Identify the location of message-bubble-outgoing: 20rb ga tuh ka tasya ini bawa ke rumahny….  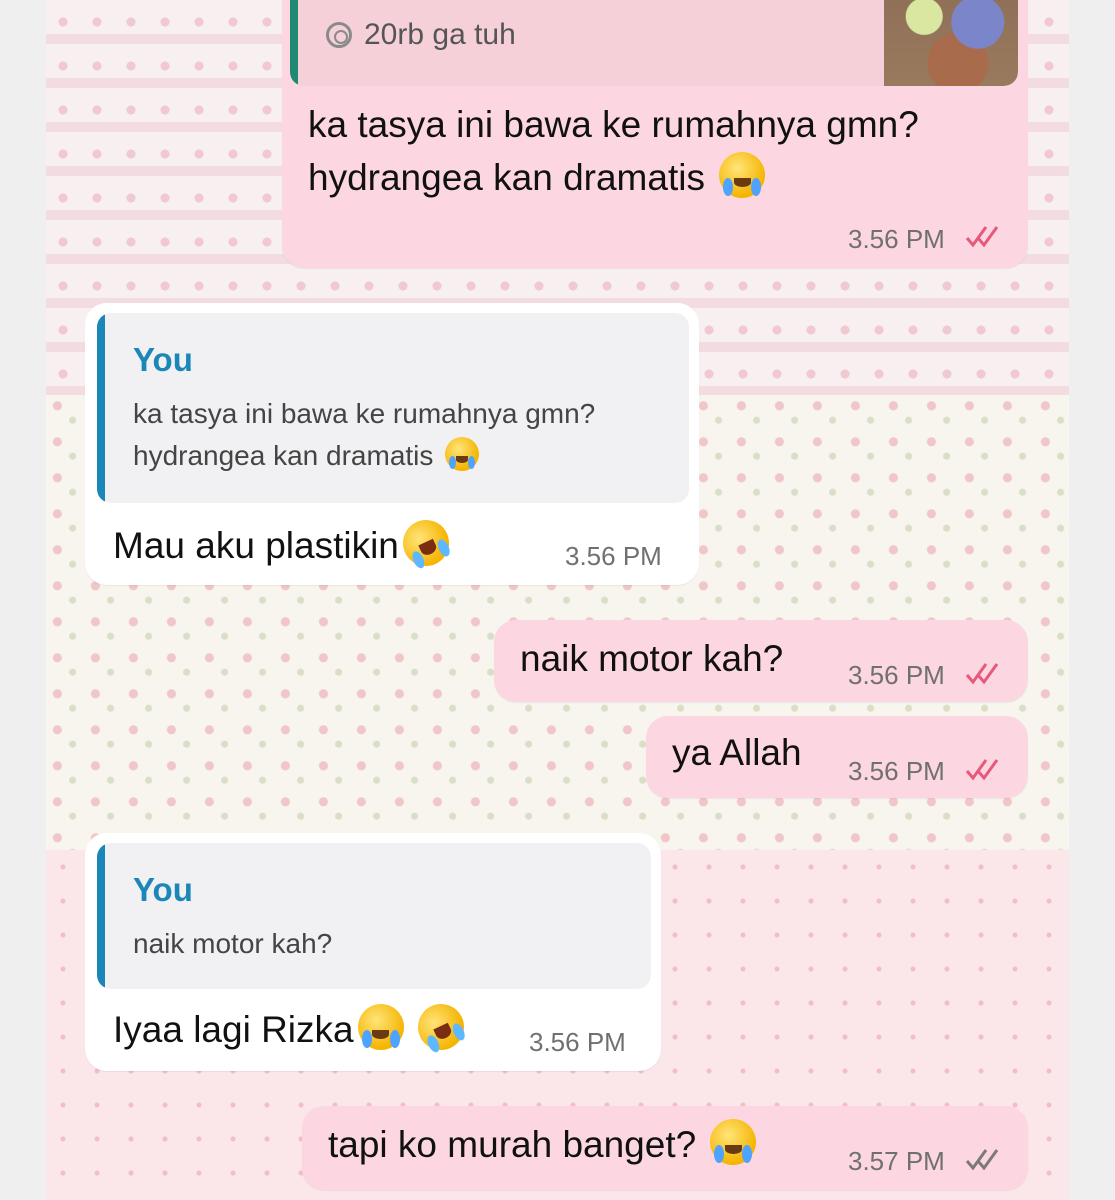
(655, 134).